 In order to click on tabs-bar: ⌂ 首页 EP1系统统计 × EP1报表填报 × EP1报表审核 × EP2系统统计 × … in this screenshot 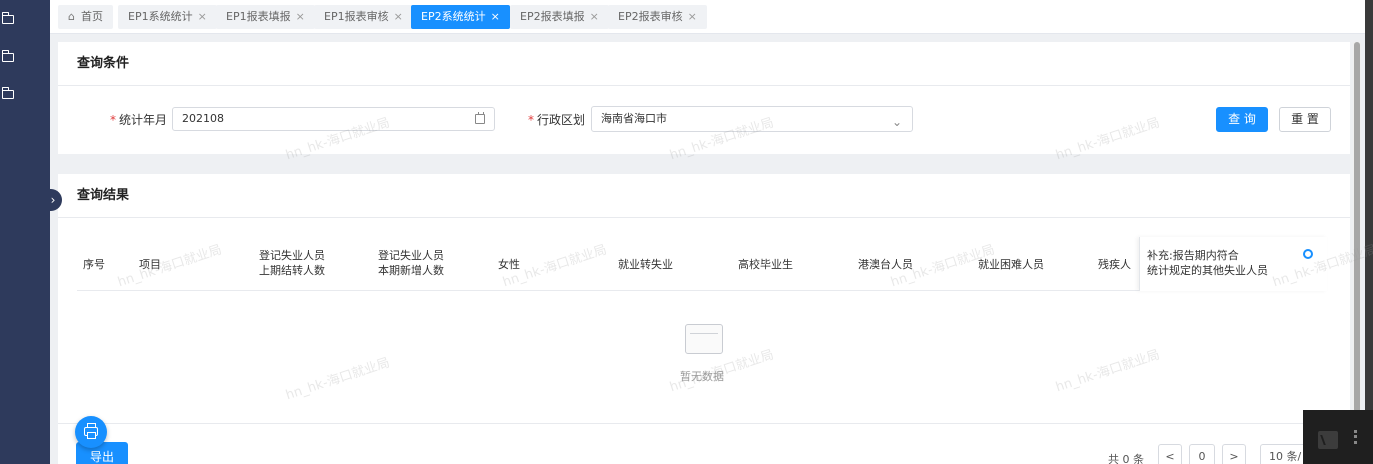, I will do `click(707, 17)`.